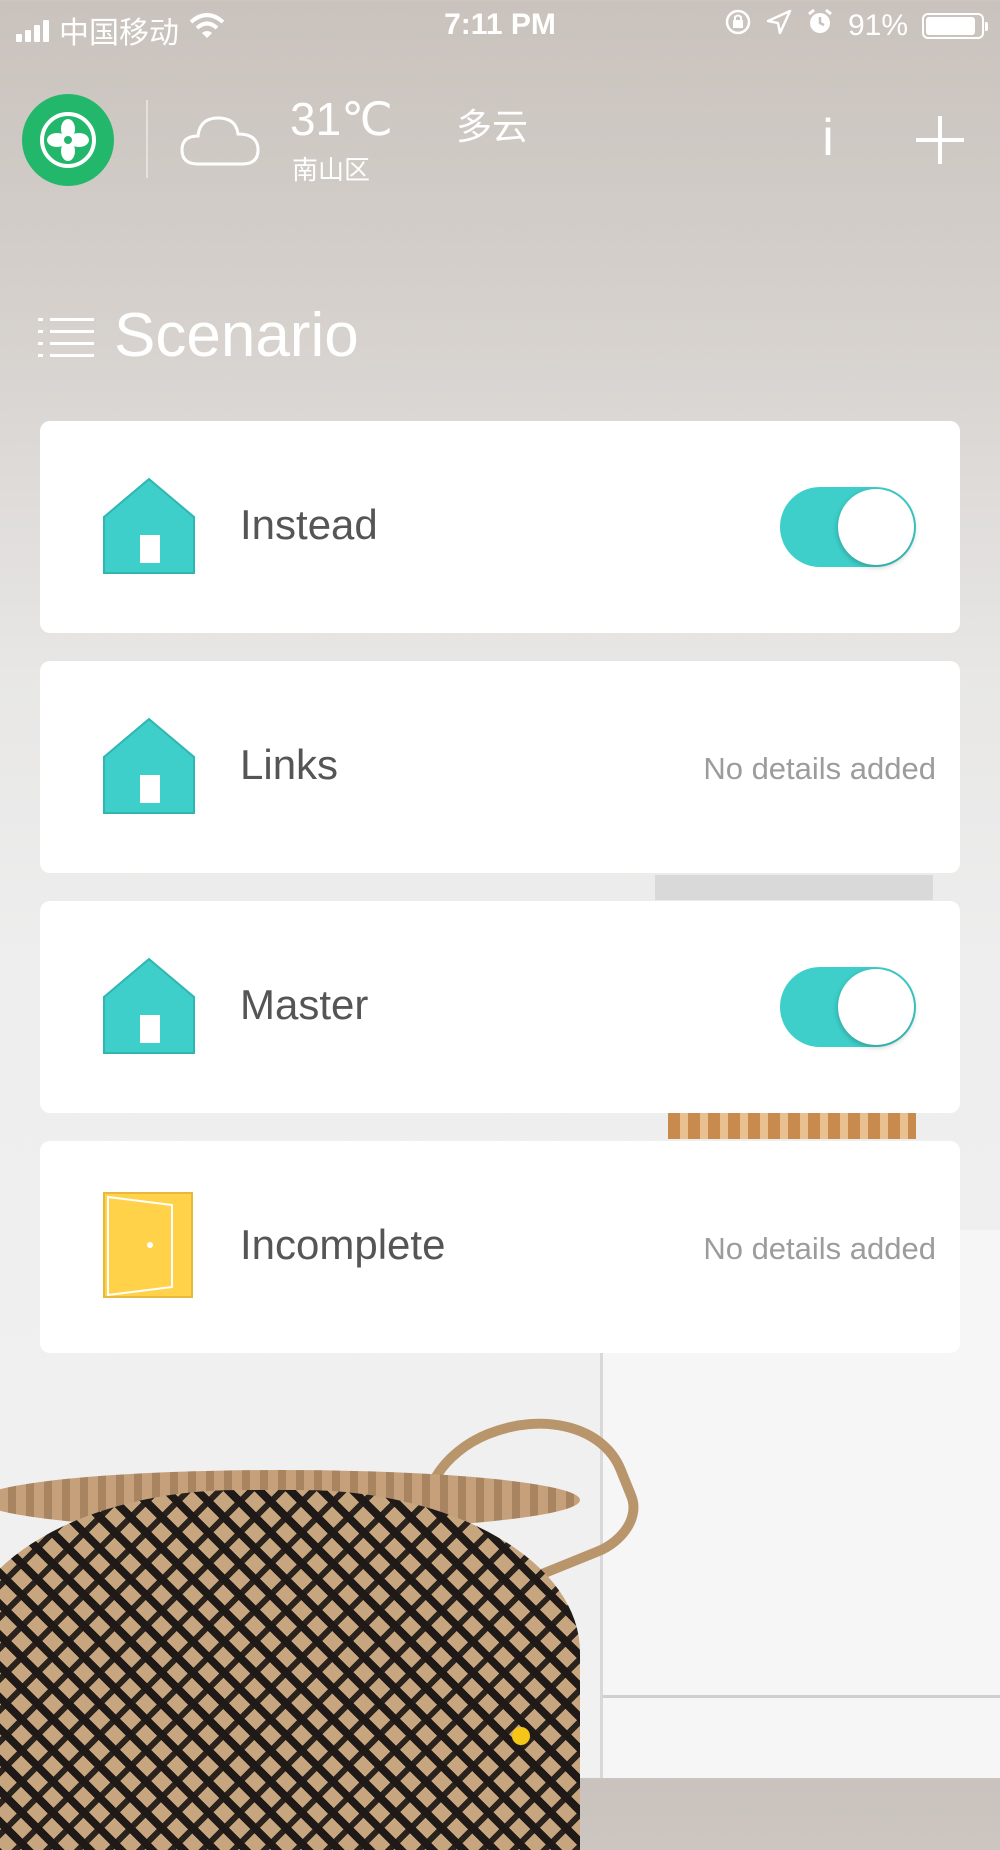 The width and height of the screenshot is (1000, 1850). I want to click on scenario-card-incomplete: Incomplete No details added, so click(500, 1247).